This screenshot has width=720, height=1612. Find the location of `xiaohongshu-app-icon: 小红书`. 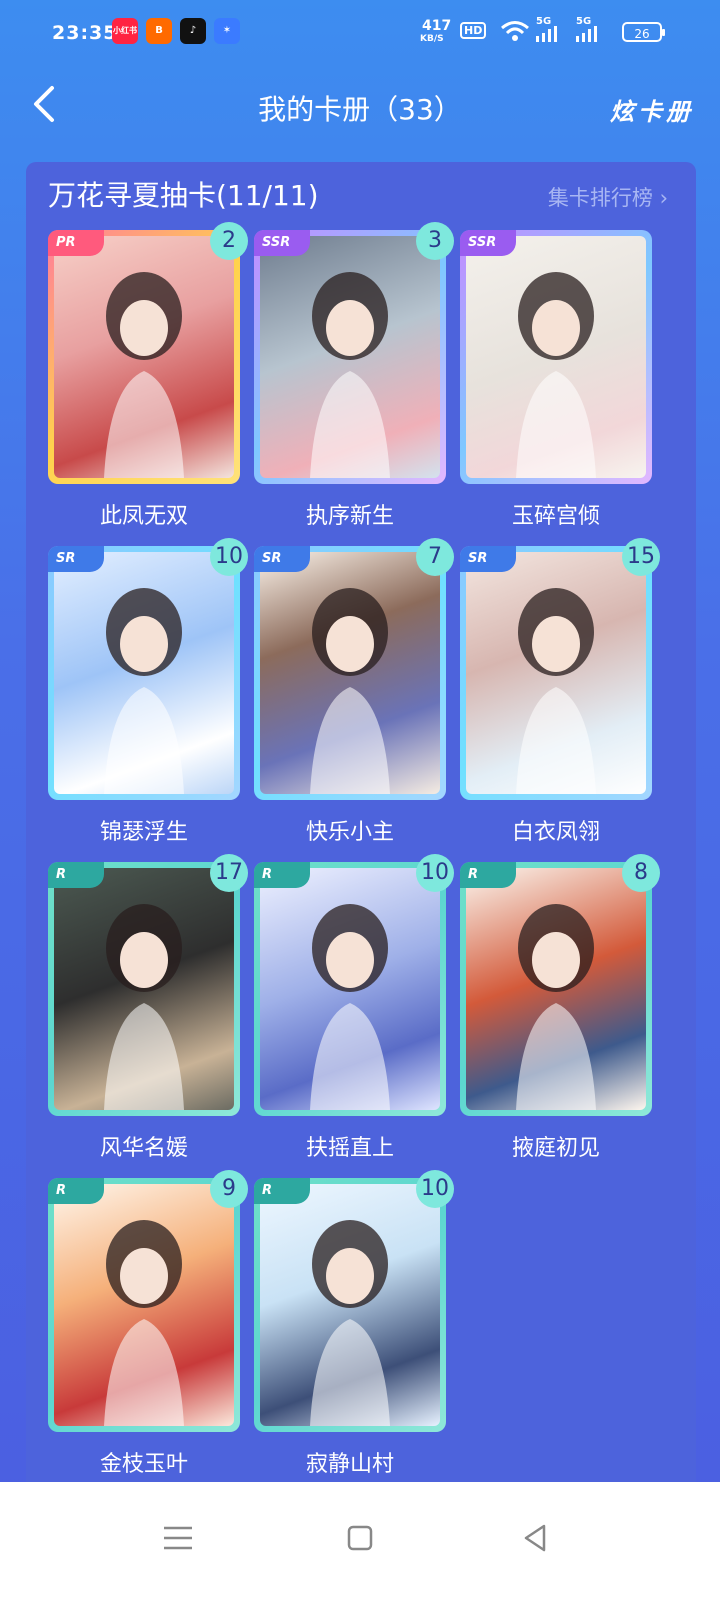

xiaohongshu-app-icon: 小红书 is located at coordinates (125, 31).